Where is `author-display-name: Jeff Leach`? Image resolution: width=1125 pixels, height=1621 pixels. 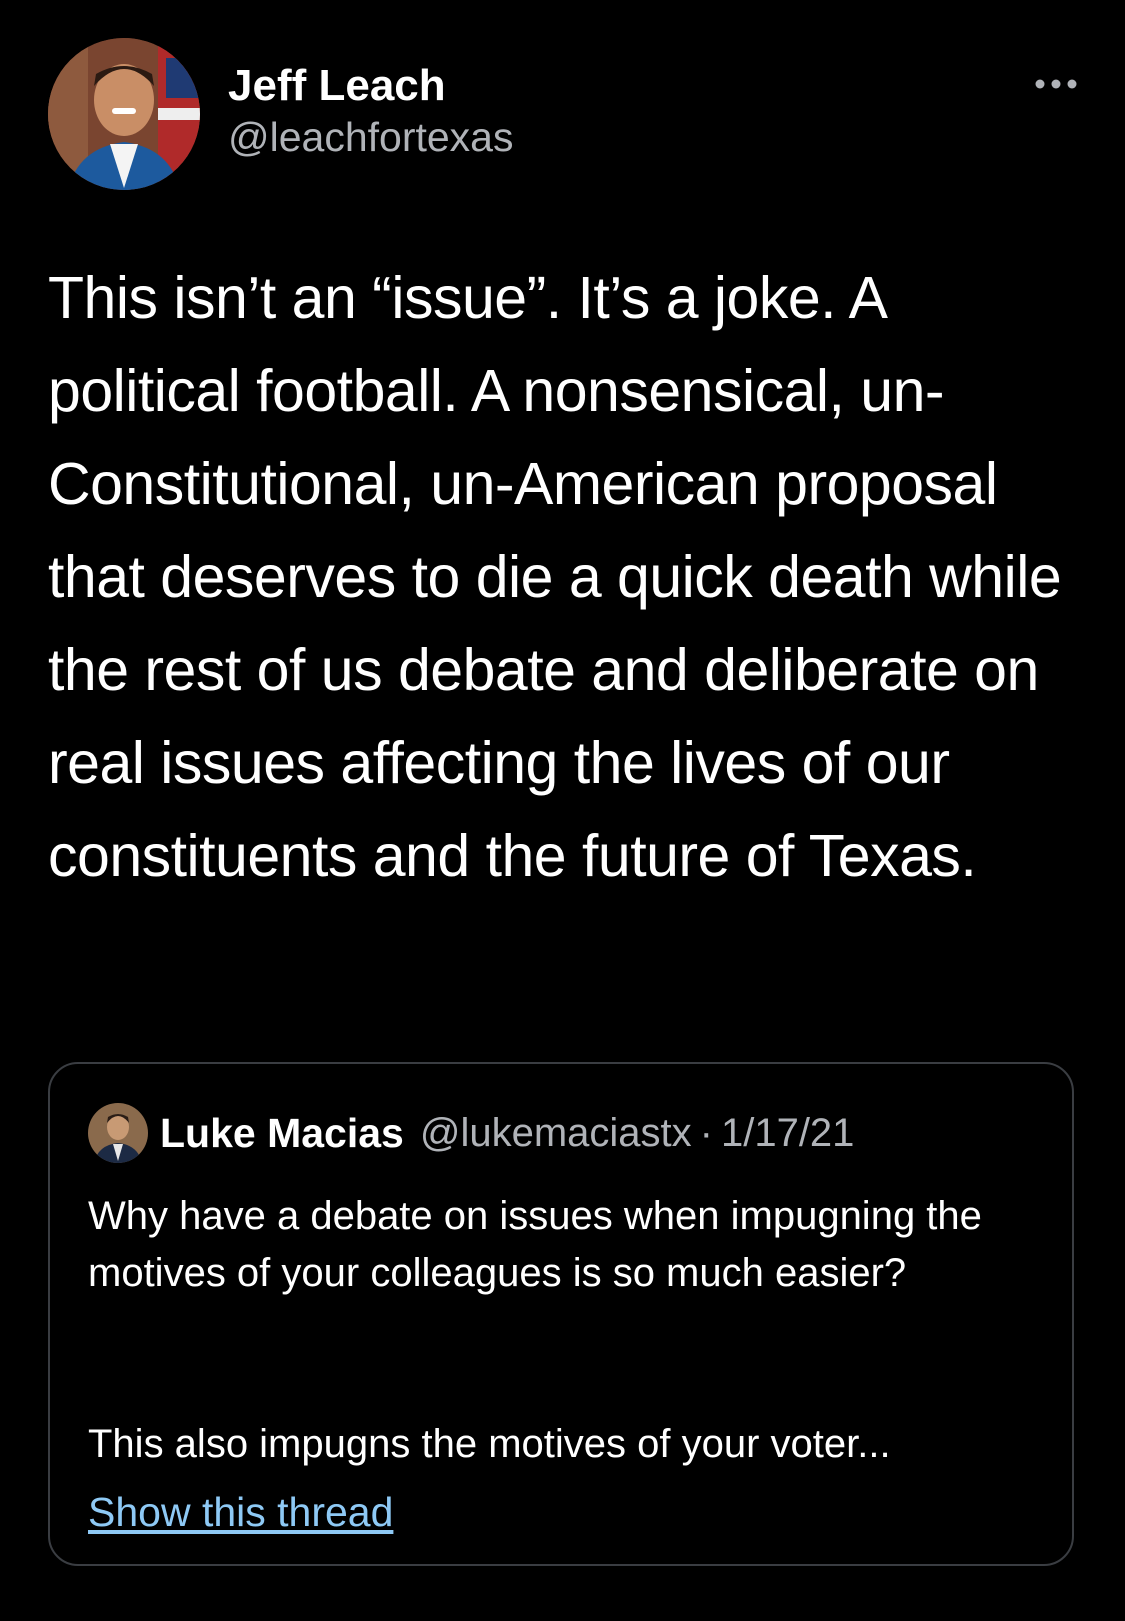
author-display-name: Jeff Leach is located at coordinates (370, 86).